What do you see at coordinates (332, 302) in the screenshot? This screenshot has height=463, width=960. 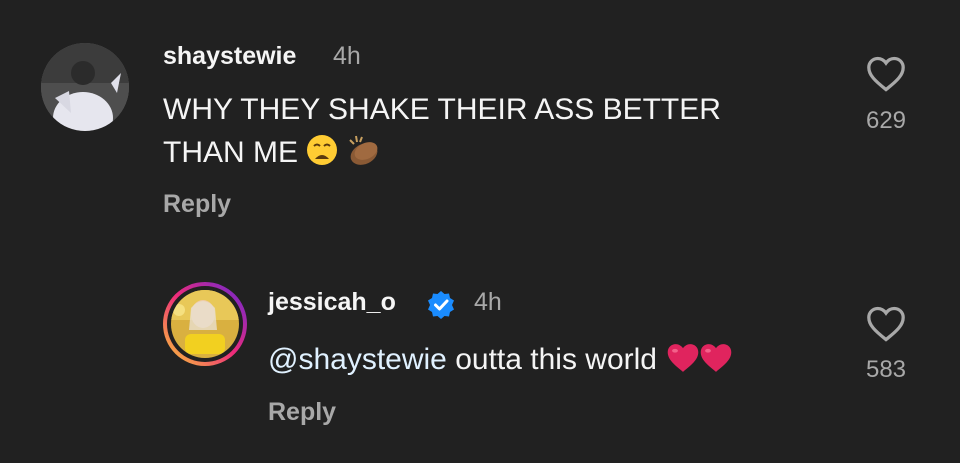 I see `comment-username: jessicah_o` at bounding box center [332, 302].